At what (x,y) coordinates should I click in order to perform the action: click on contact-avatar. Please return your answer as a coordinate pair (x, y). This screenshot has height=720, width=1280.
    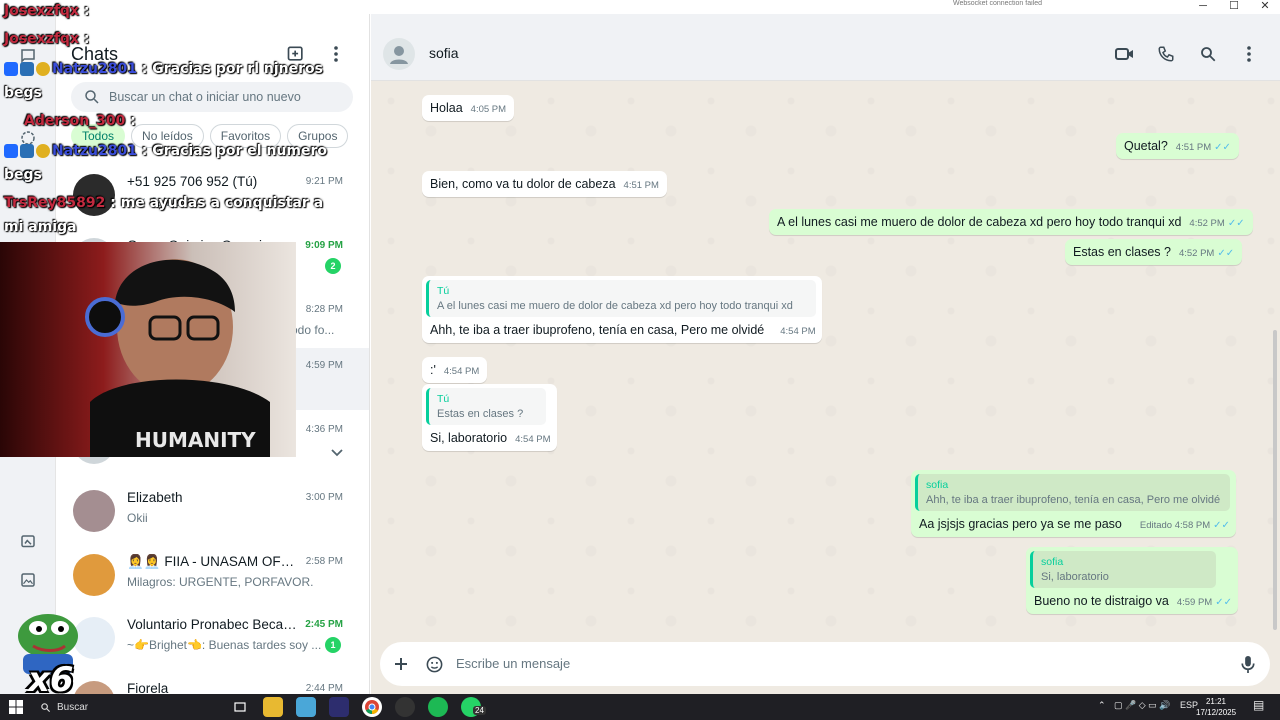
    Looking at the image, I should click on (399, 54).